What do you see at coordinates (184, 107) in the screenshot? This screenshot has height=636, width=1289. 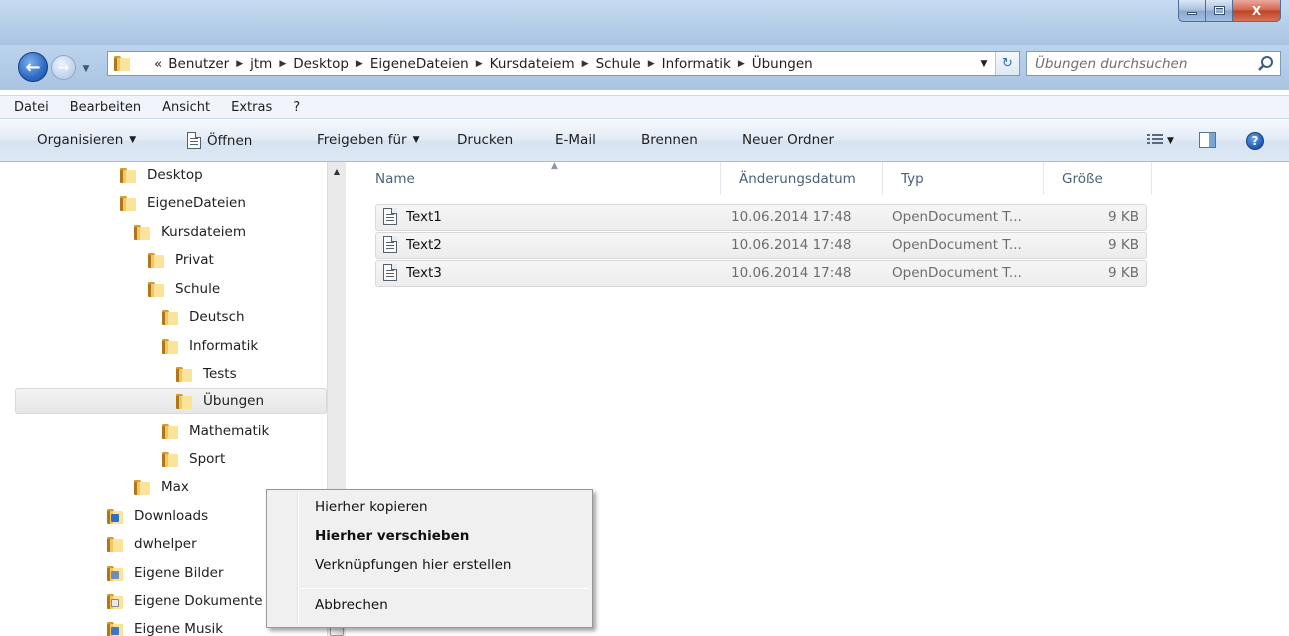 I see `menu-ansicht: Ansicht` at bounding box center [184, 107].